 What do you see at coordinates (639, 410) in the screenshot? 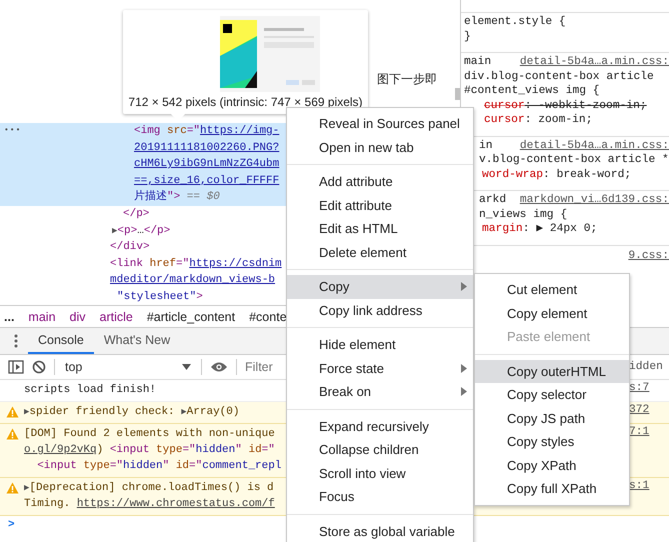
I see `source-link: 372` at bounding box center [639, 410].